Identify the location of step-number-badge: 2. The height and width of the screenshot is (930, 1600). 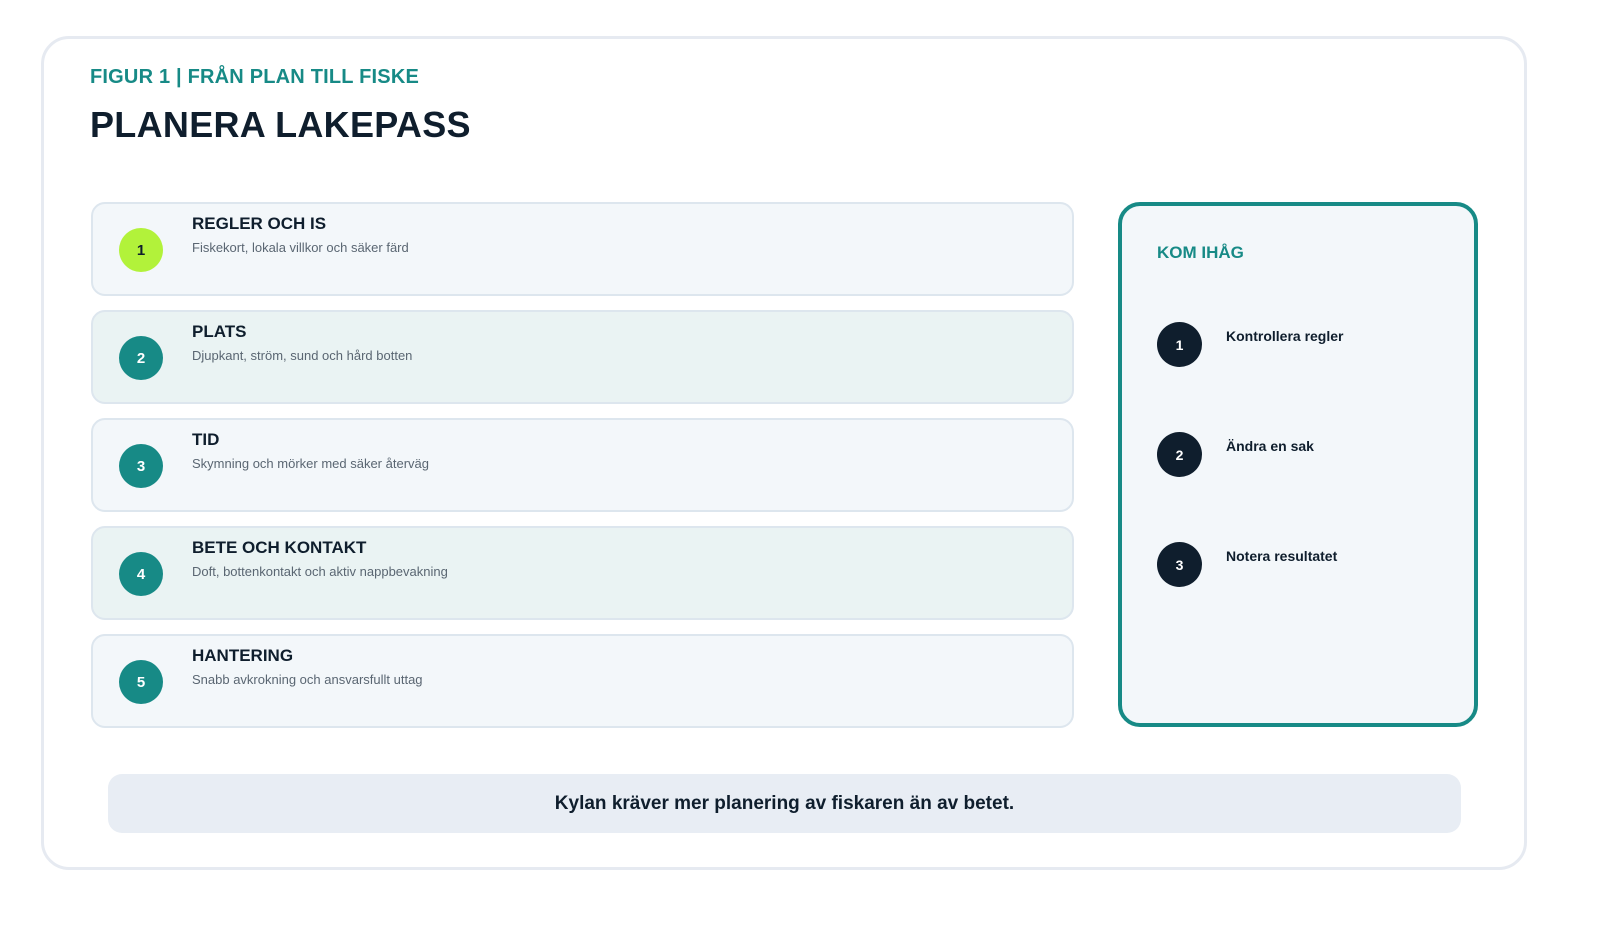
(141, 358).